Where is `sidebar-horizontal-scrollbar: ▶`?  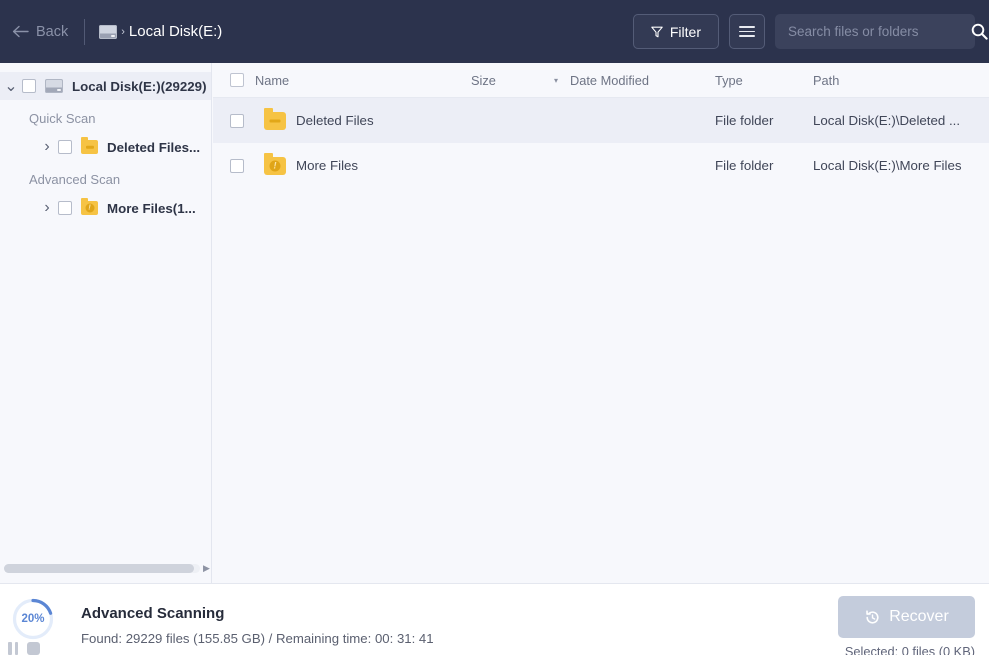
sidebar-horizontal-scrollbar: ▶ is located at coordinates (106, 568).